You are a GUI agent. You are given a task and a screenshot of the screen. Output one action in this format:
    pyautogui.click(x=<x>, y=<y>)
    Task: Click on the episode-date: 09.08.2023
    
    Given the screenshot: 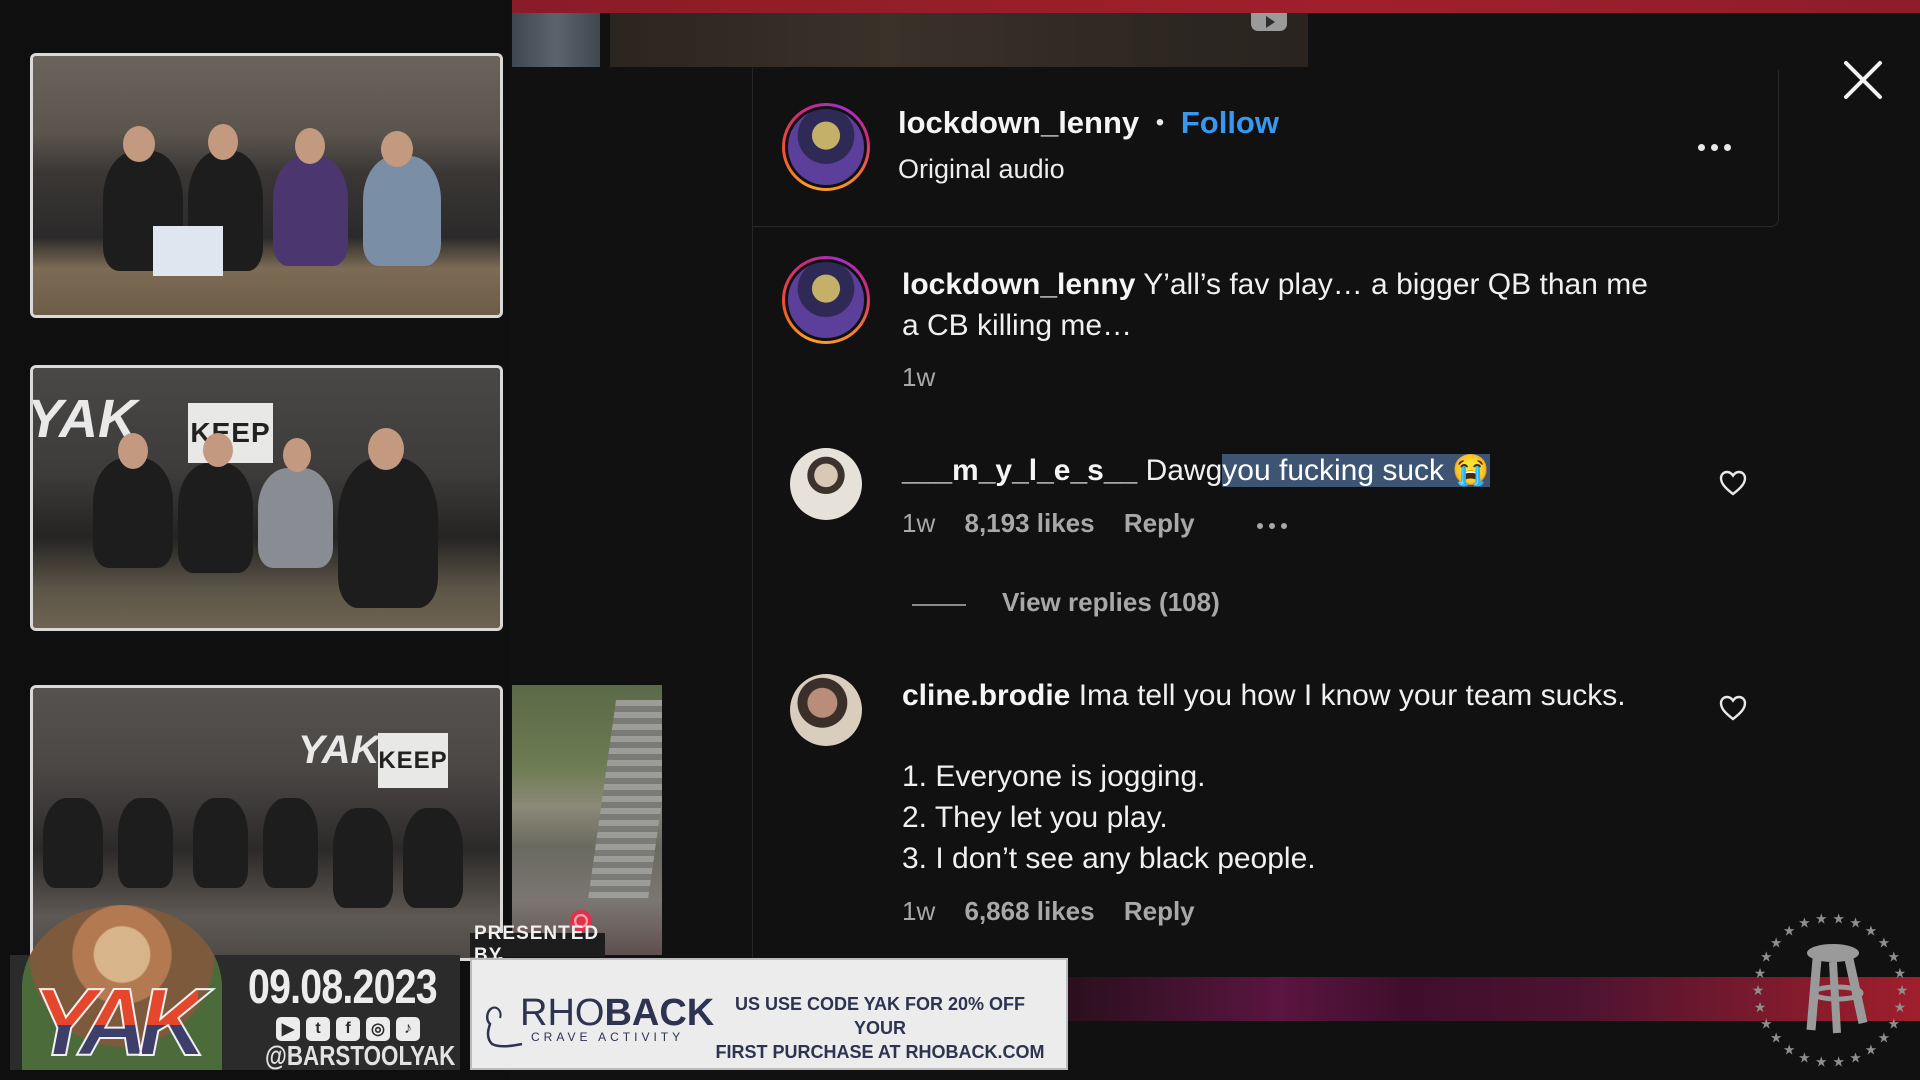 What is the action you would take?
    pyautogui.click(x=343, y=987)
    